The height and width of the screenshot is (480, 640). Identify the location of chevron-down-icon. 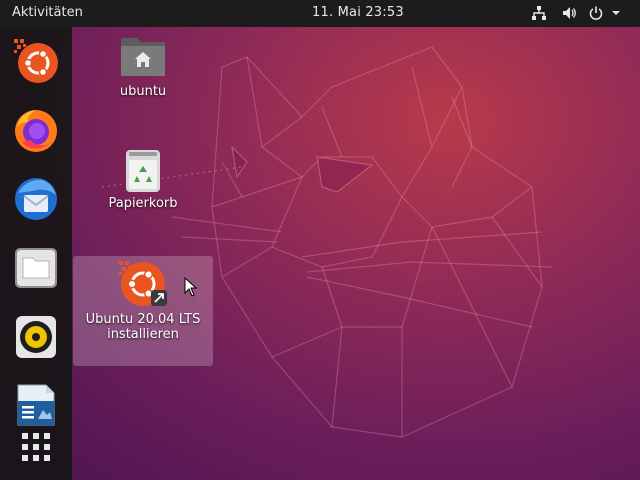
(616, 13).